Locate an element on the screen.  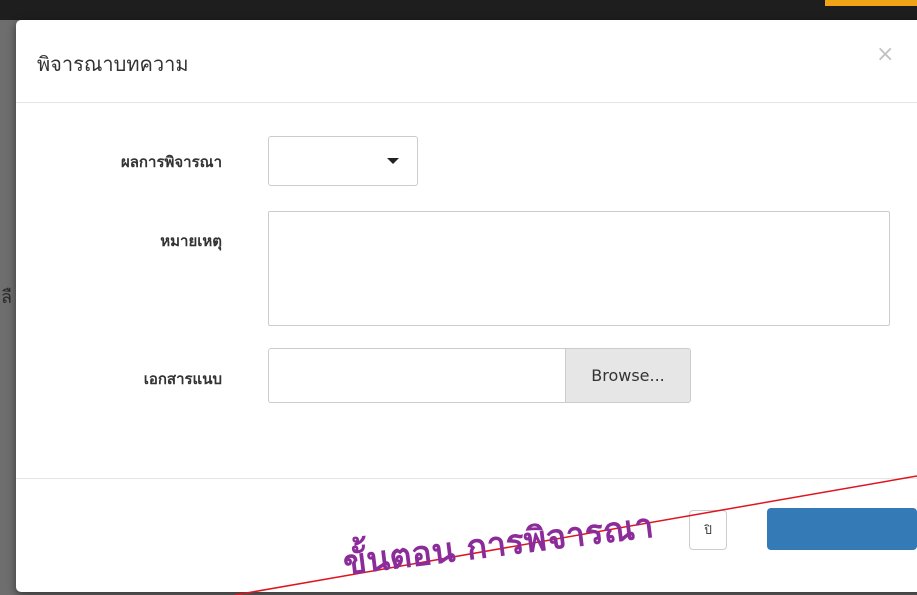
background-text-fragment: ลื is located at coordinates (7, 297).